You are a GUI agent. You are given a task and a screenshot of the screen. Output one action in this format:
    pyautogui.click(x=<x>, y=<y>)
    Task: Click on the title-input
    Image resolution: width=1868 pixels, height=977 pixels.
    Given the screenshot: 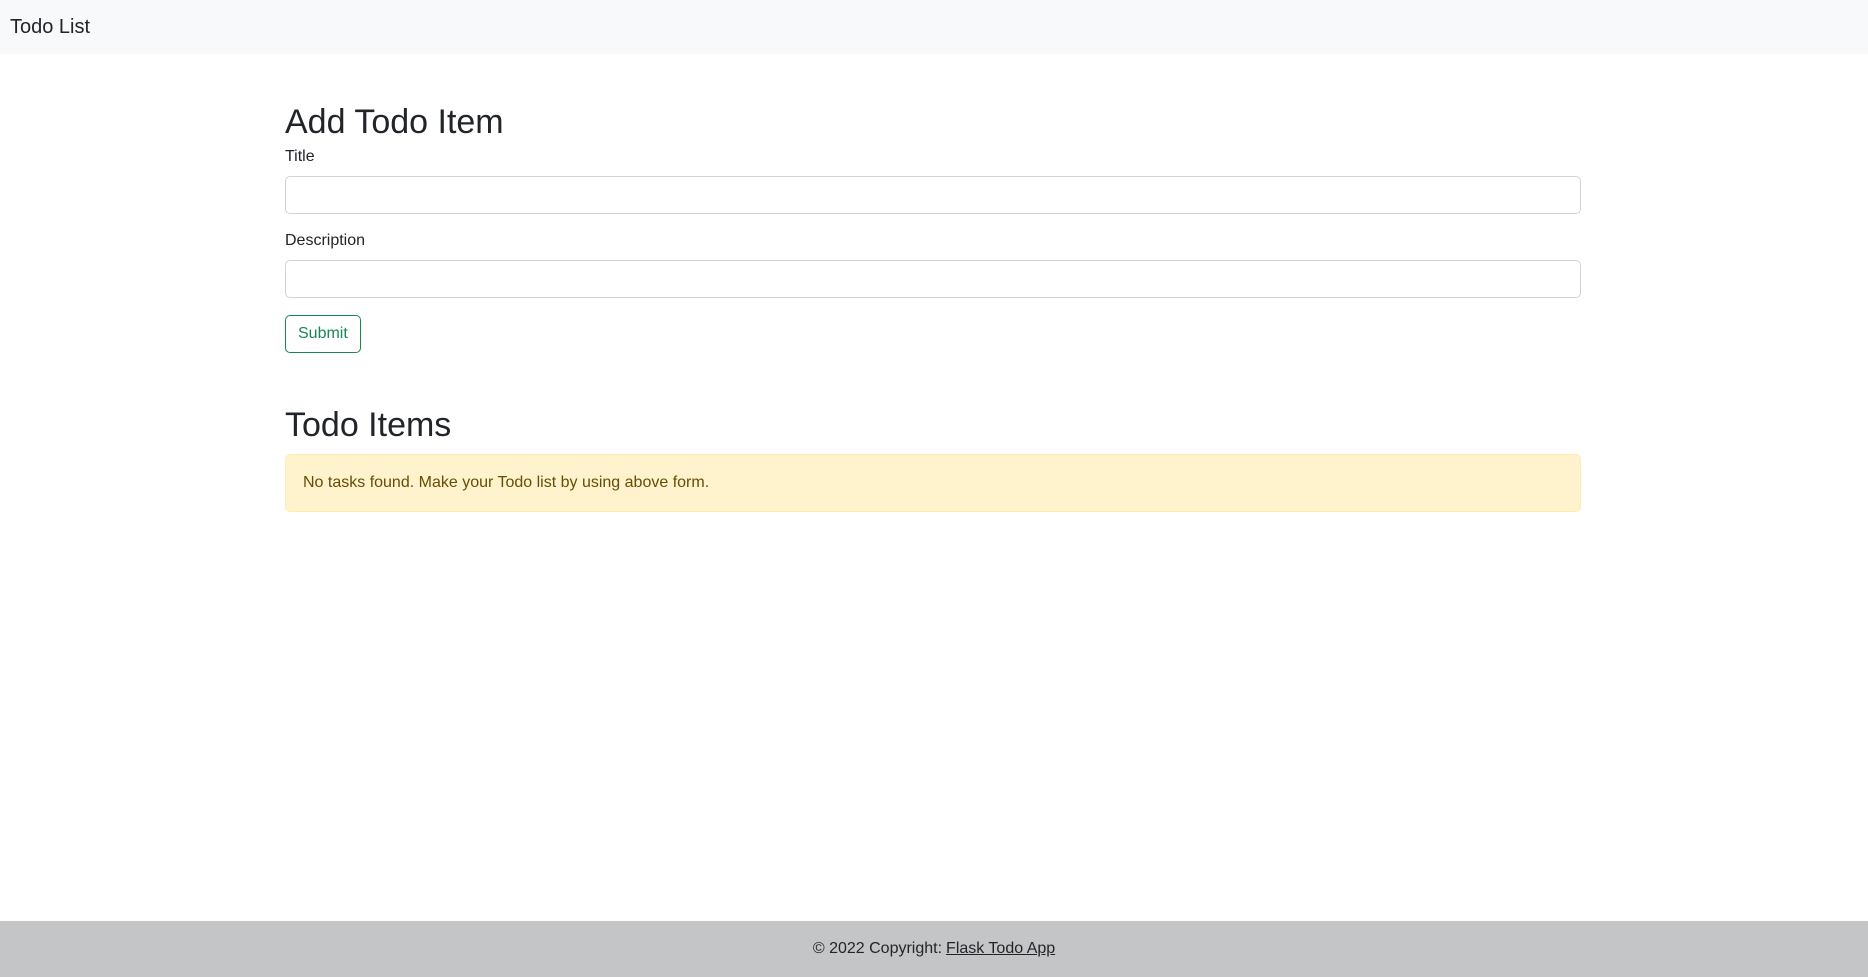 What is the action you would take?
    pyautogui.click(x=933, y=195)
    